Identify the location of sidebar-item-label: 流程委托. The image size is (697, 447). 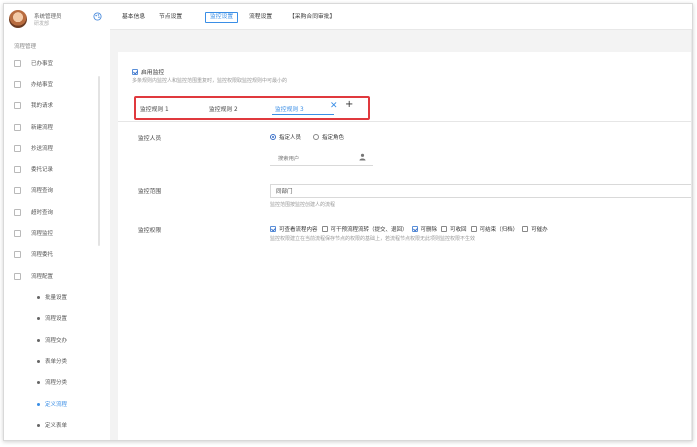
(42, 255).